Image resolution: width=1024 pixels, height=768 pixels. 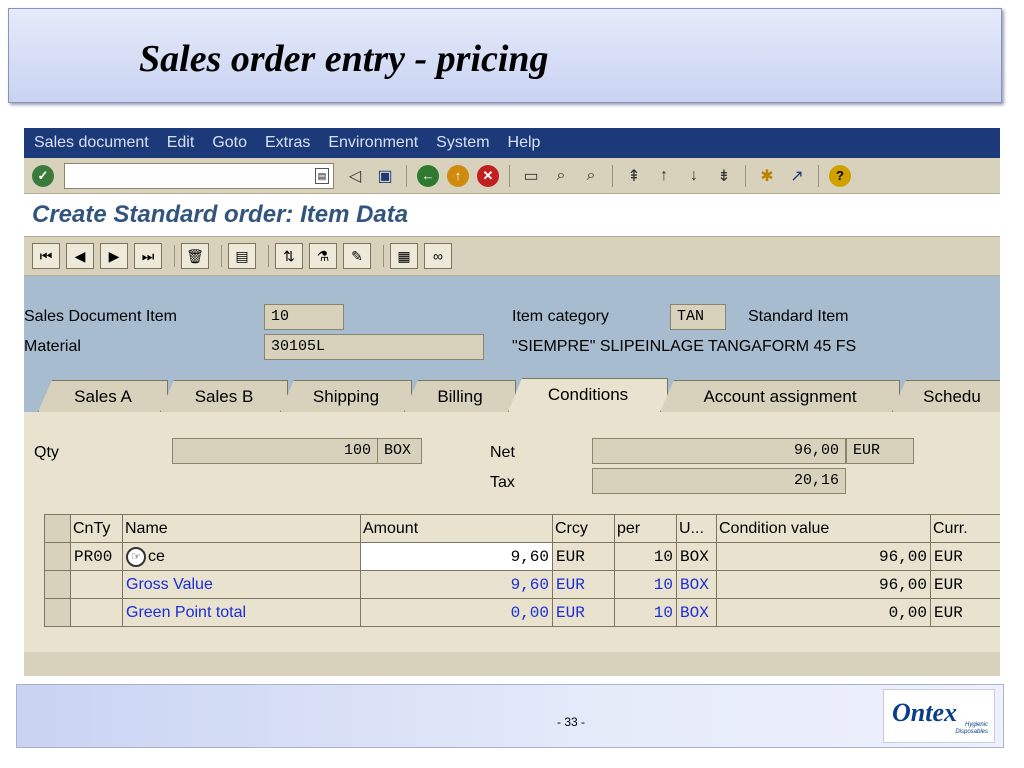 I want to click on tab-sales-b: Sales B, so click(x=224, y=396).